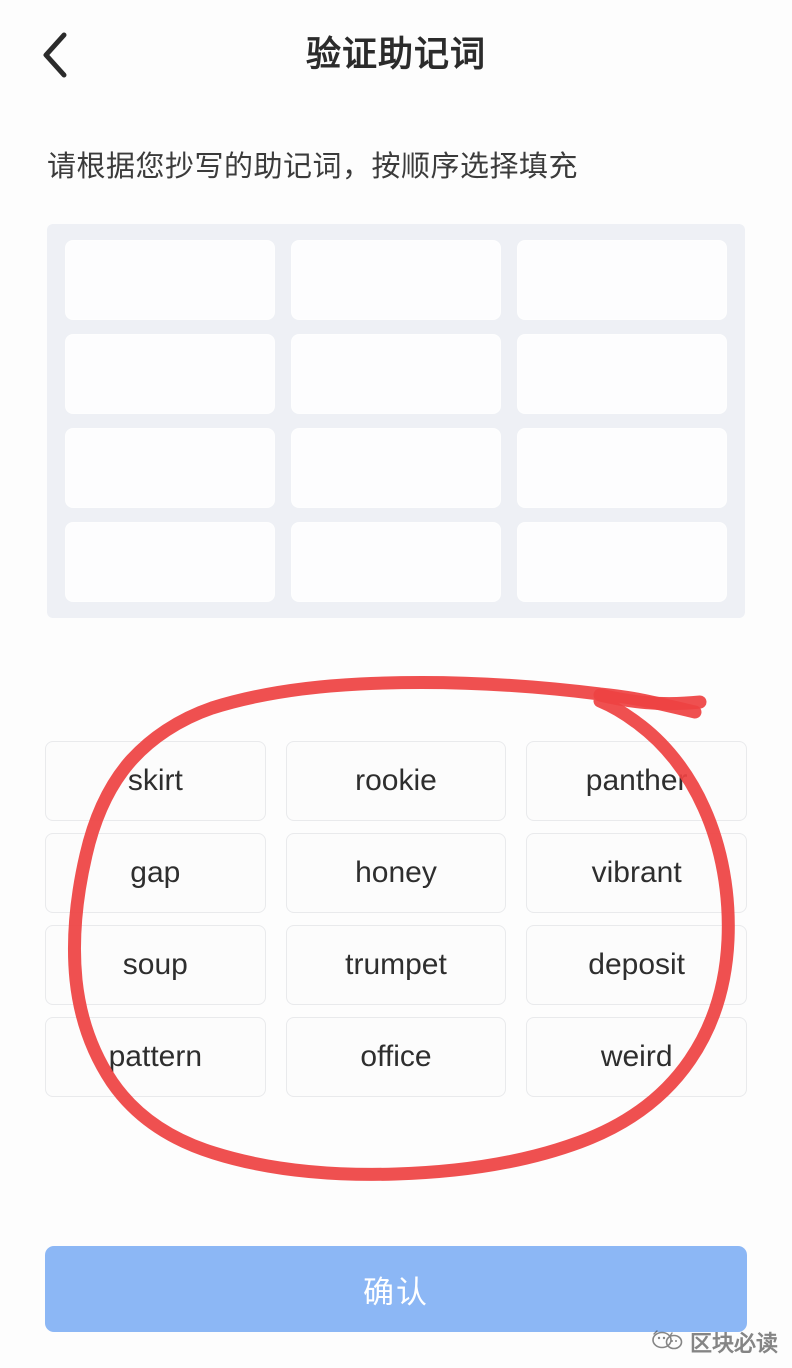 The width and height of the screenshot is (792, 1368). Describe the element at coordinates (733, 1343) in the screenshot. I see `watermark-text: 区块必读` at that location.